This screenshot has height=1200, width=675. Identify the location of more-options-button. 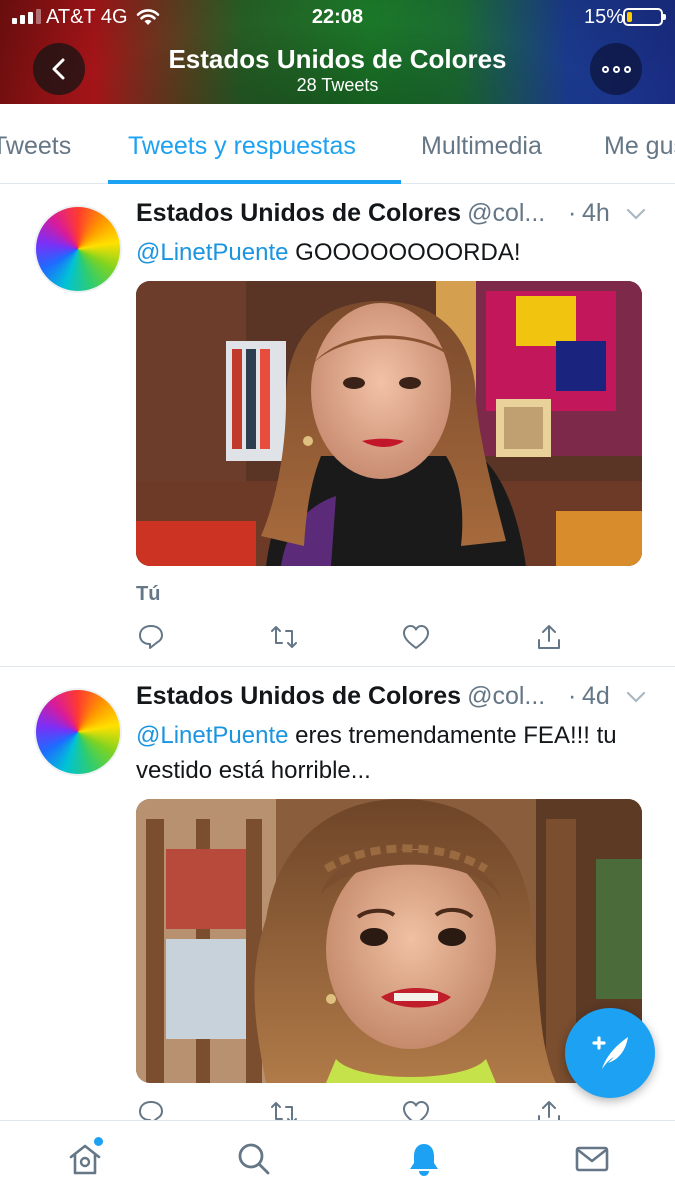
(616, 69).